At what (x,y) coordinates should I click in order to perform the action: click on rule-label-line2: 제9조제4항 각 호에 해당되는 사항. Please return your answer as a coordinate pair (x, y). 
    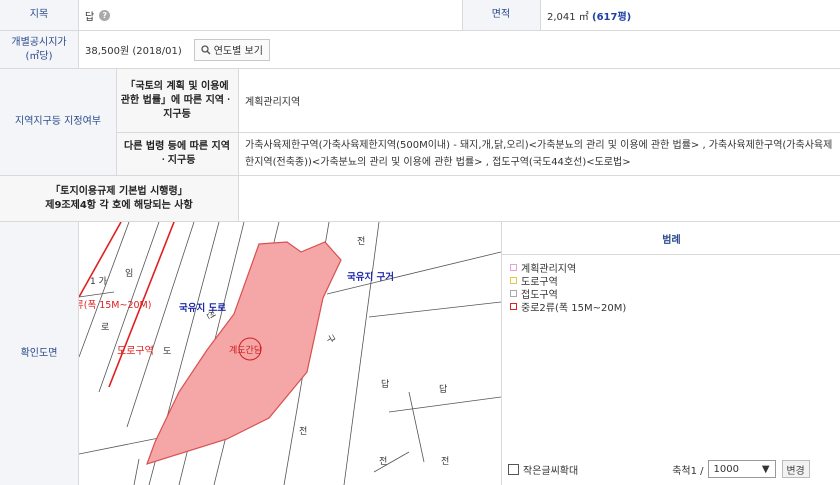
    Looking at the image, I should click on (119, 205).